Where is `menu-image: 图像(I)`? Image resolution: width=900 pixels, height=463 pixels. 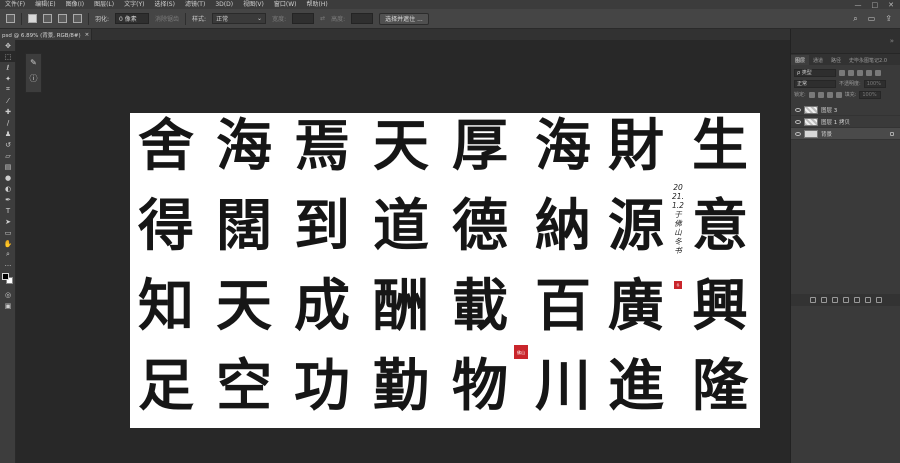
menu-image: 图像(I) is located at coordinates (75, 4).